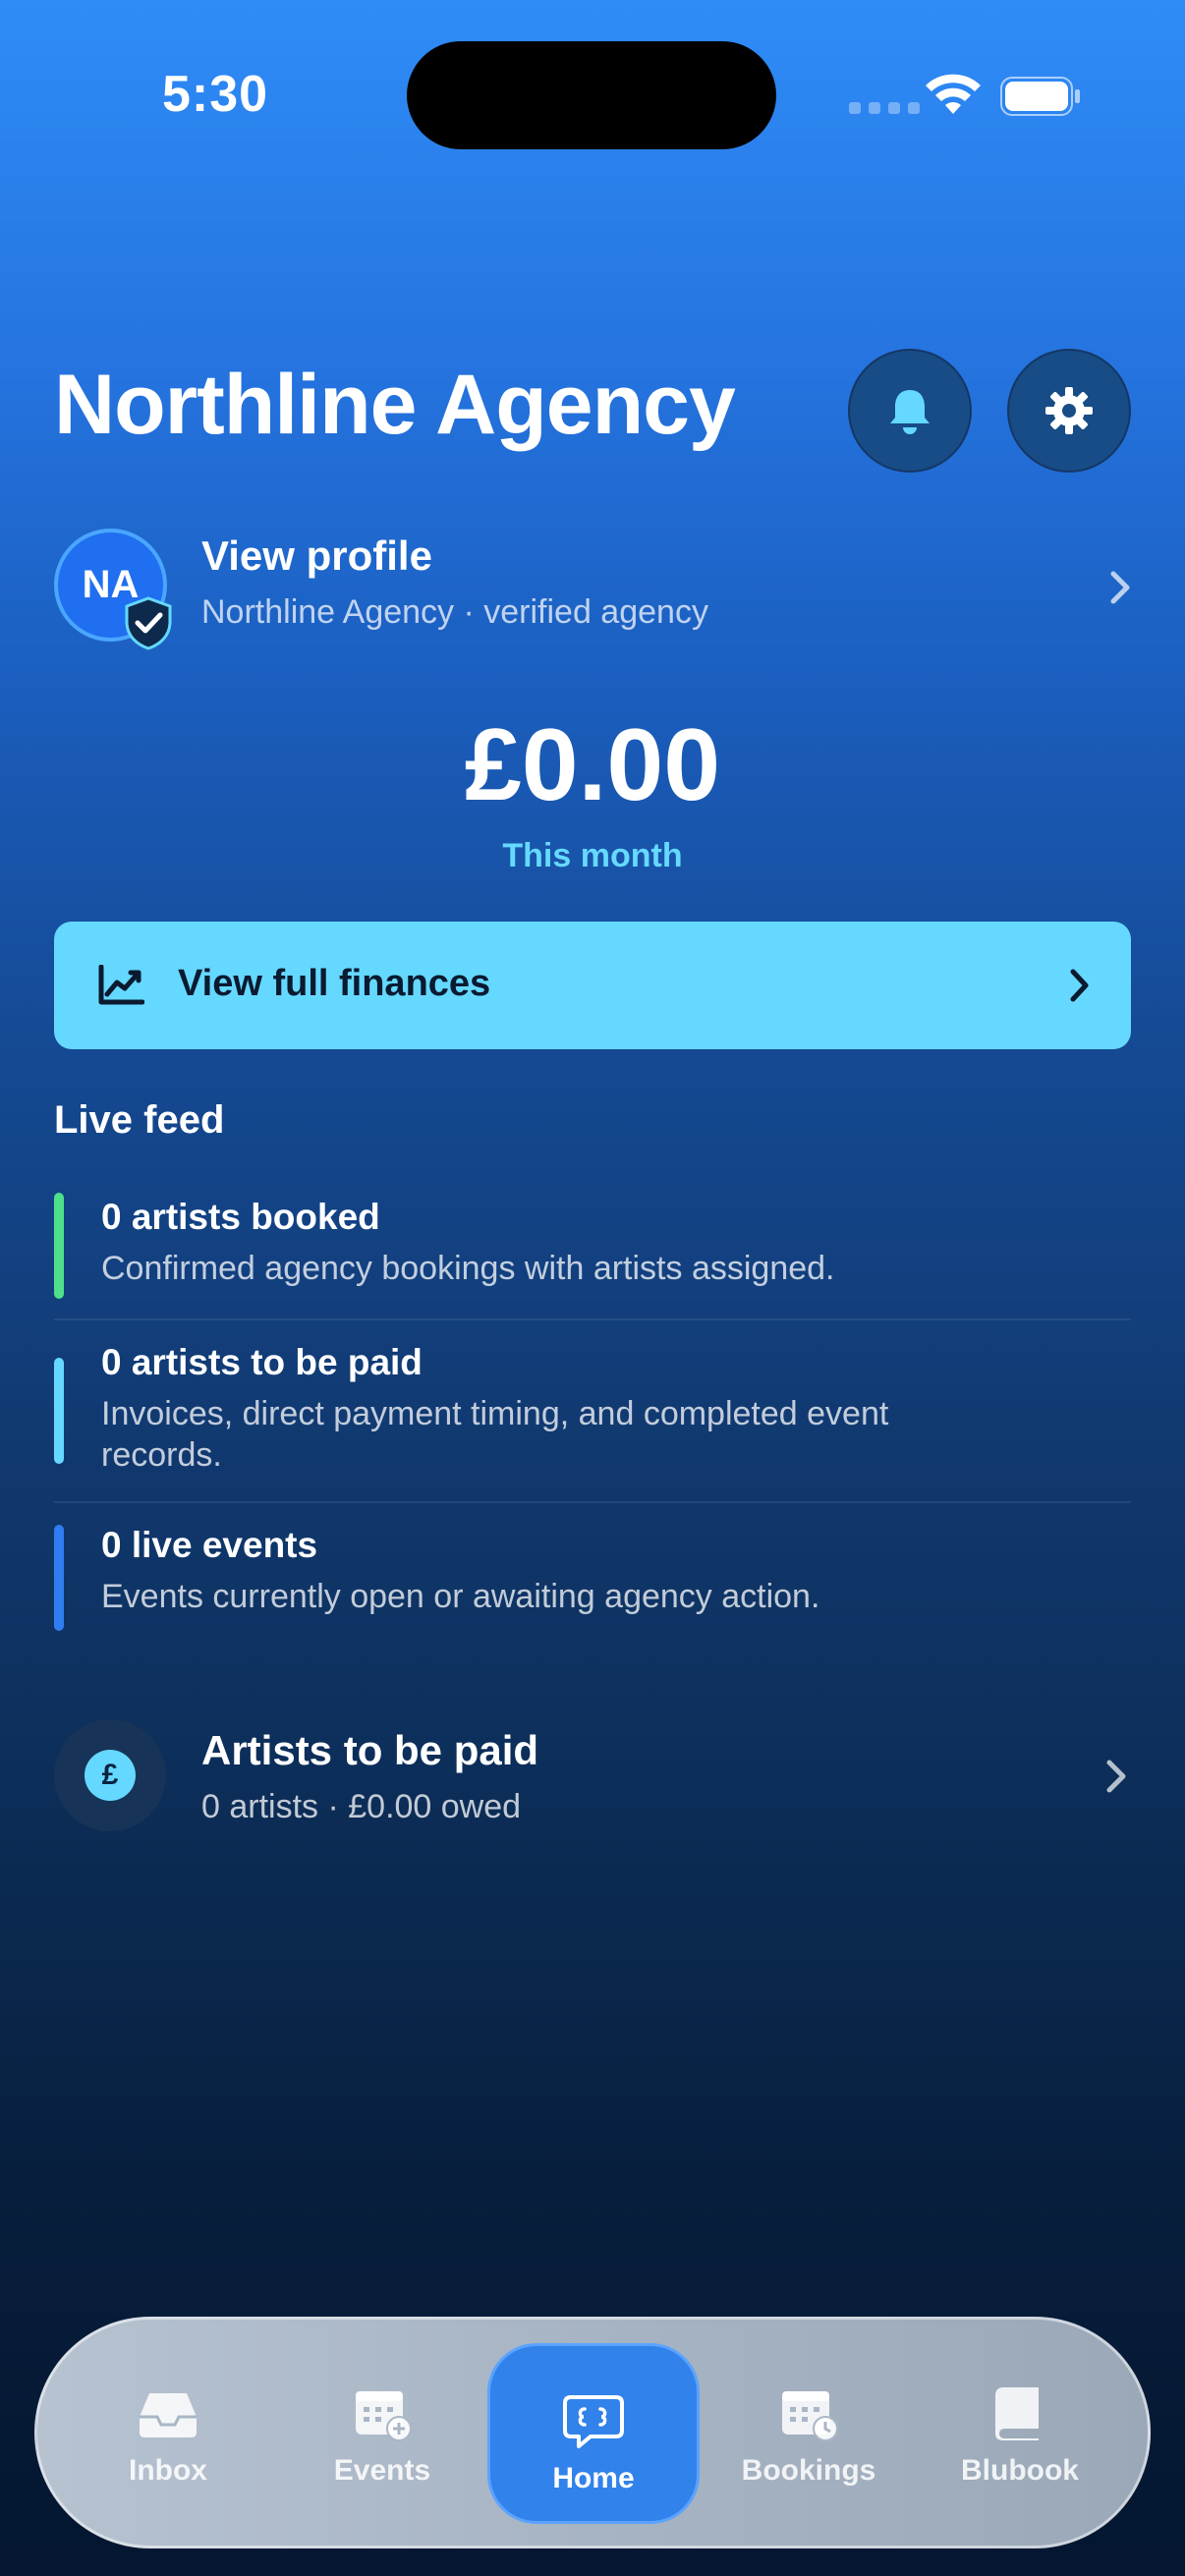  Describe the element at coordinates (1017, 2413) in the screenshot. I see `book-icon` at that location.